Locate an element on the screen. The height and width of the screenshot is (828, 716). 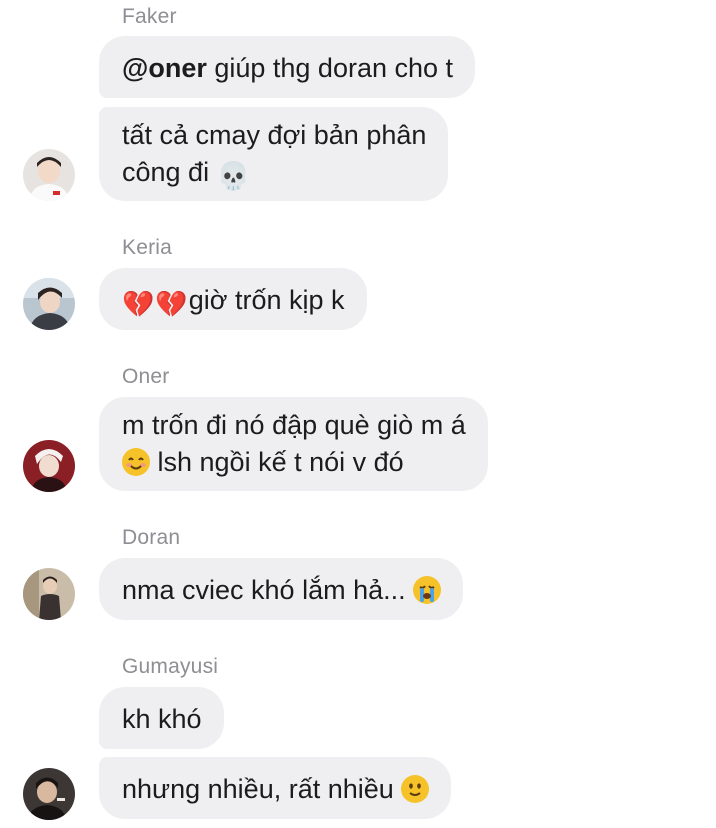
message-text: kh khó is located at coordinates (162, 719).